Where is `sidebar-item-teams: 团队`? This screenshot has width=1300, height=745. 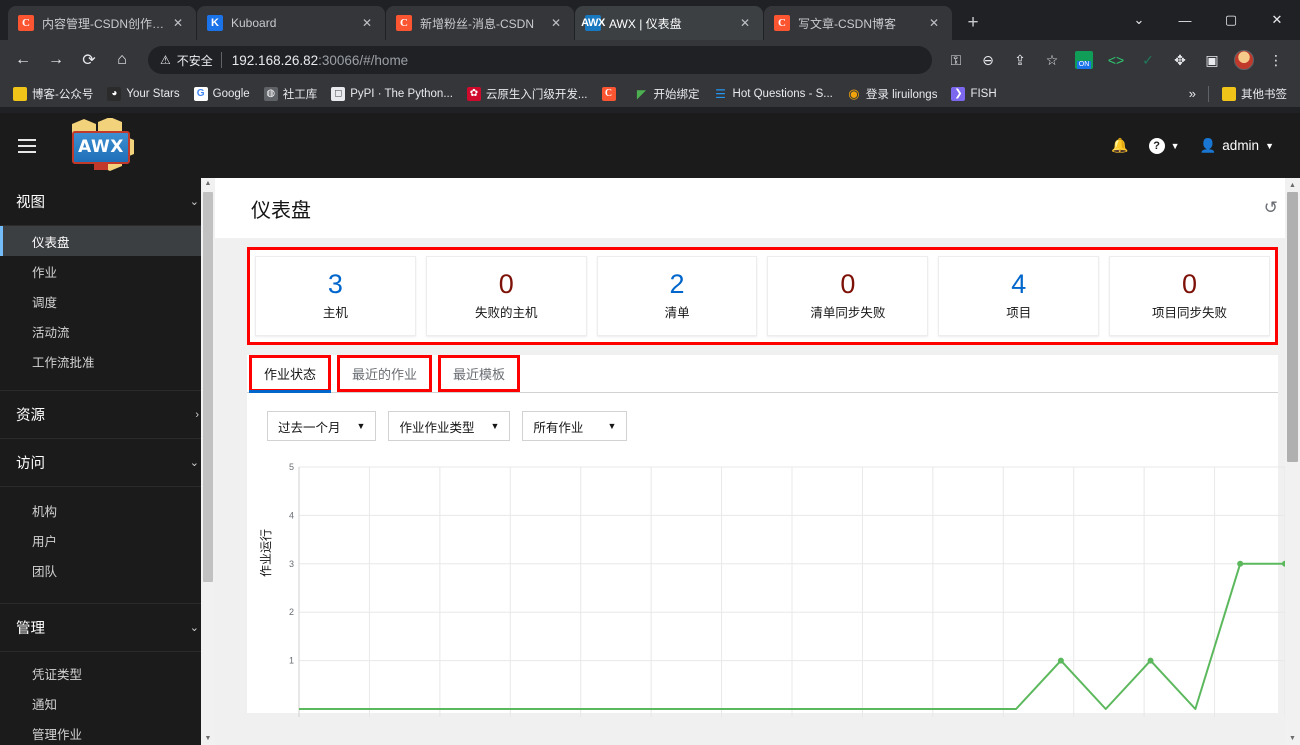 sidebar-item-teams: 团队 is located at coordinates (107, 570).